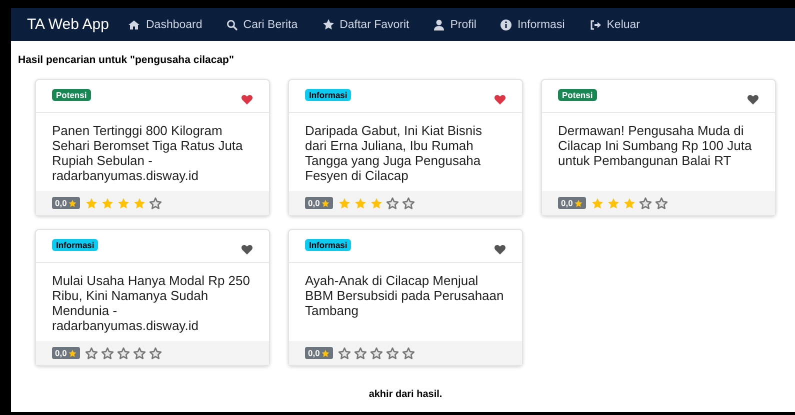 The width and height of the screenshot is (795, 415). Describe the element at coordinates (372, 24) in the screenshot. I see `nav-link: Daftar Favorit` at that location.